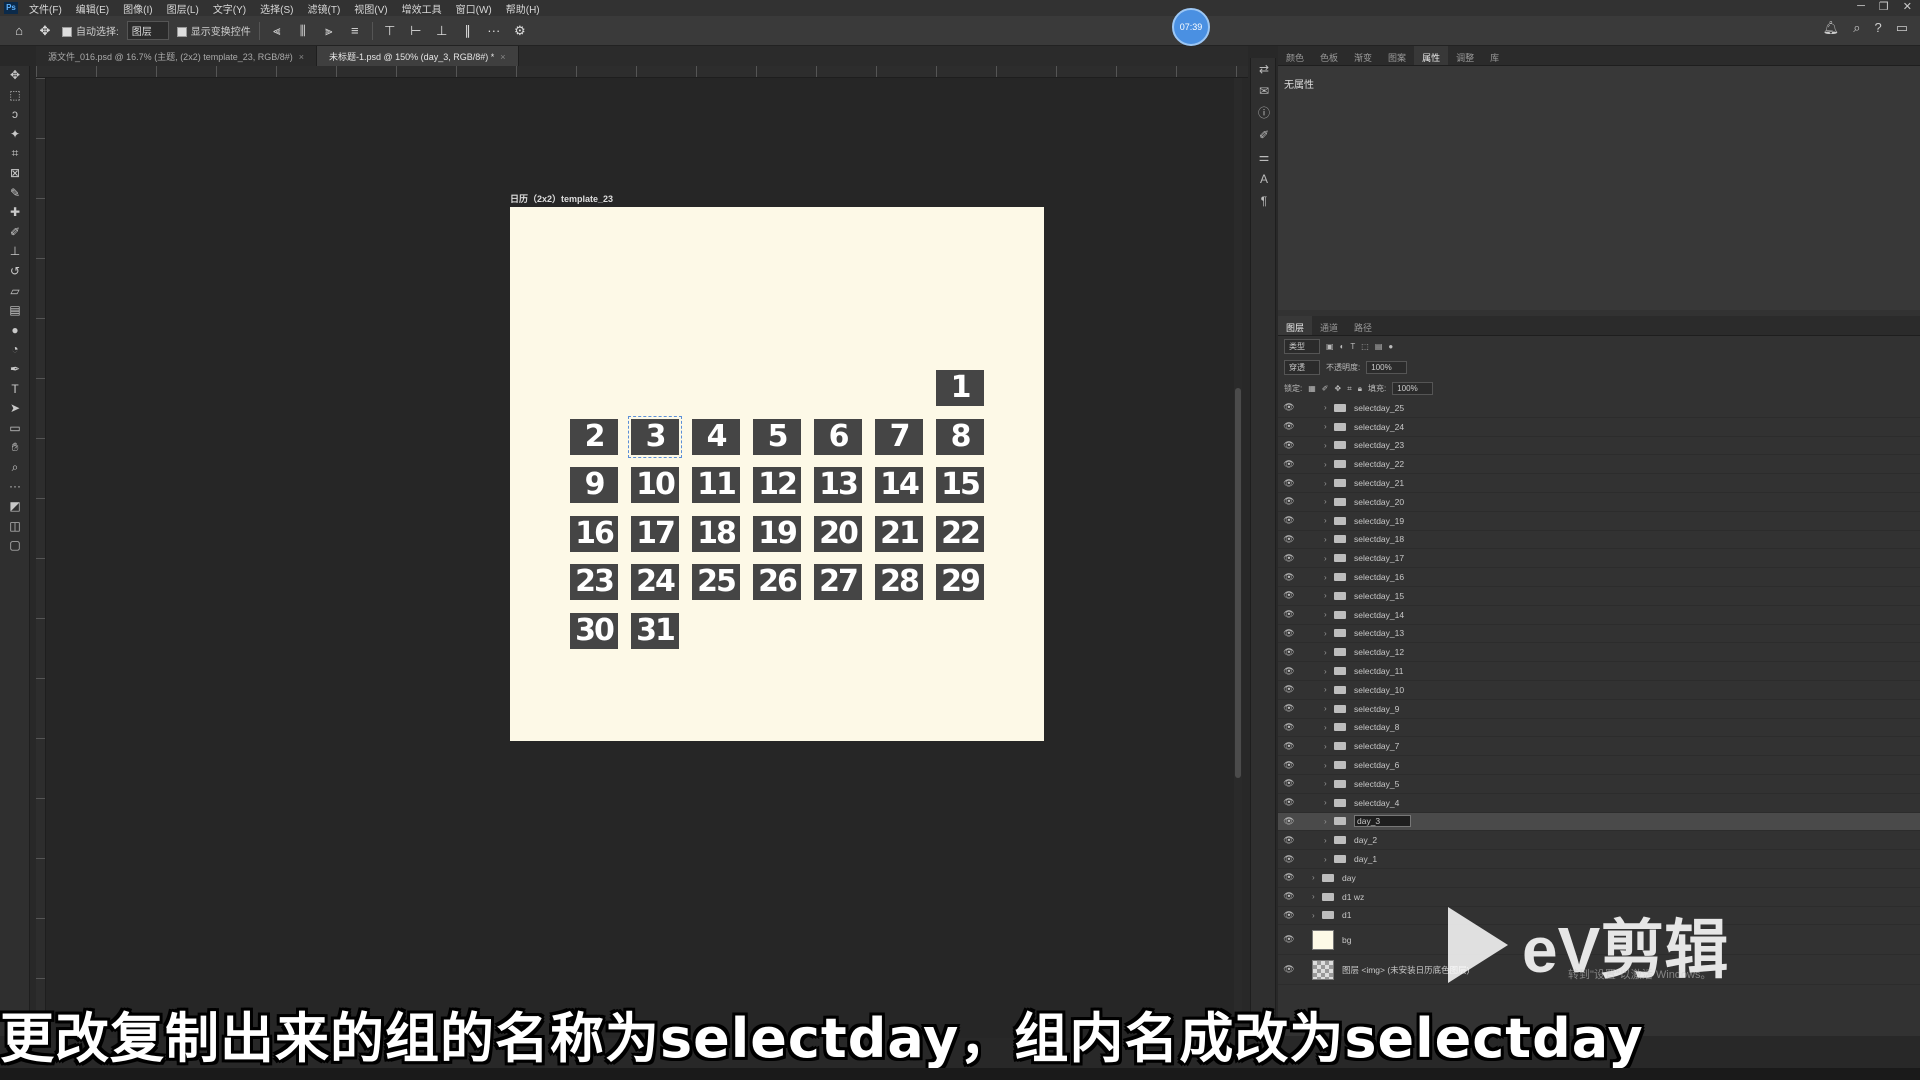 This screenshot has width=1920, height=1080. What do you see at coordinates (1599, 784) in the screenshot?
I see `layer-row: 👁︎ › selectday_5` at bounding box center [1599, 784].